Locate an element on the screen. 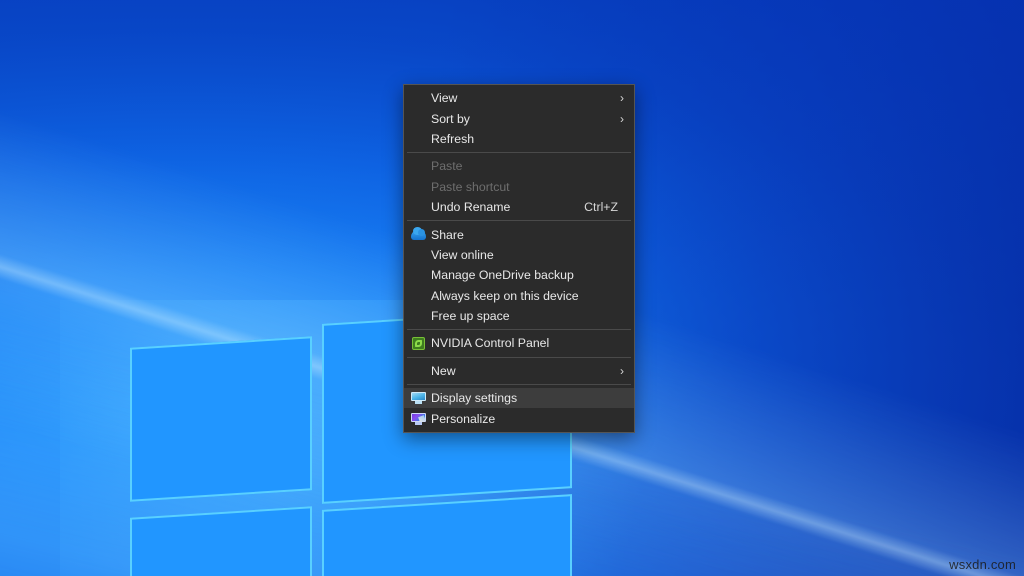 Image resolution: width=1024 pixels, height=576 pixels. menu-item-paste: Paste is located at coordinates (519, 166).